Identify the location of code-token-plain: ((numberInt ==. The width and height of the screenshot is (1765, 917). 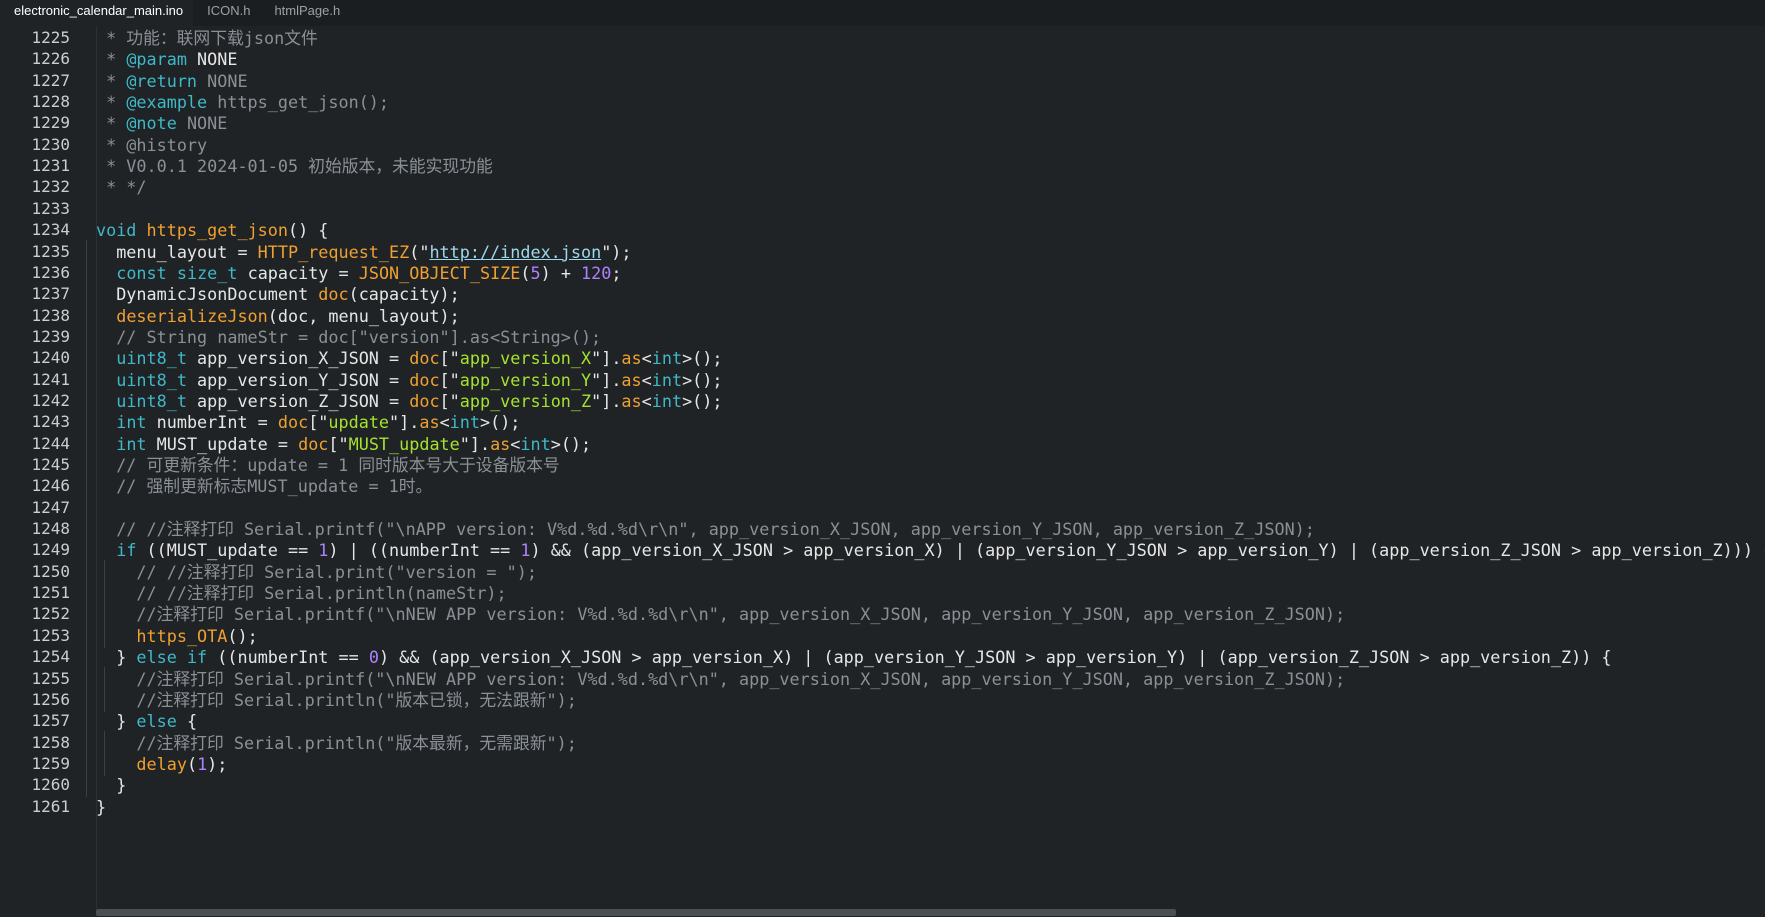
(288, 657).